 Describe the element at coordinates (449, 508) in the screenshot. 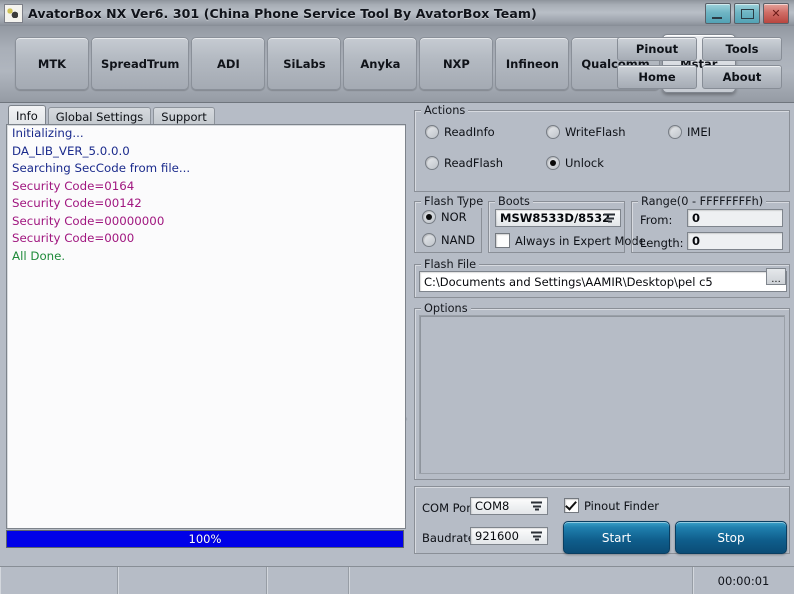

I see `com-port-label: COM Port` at that location.